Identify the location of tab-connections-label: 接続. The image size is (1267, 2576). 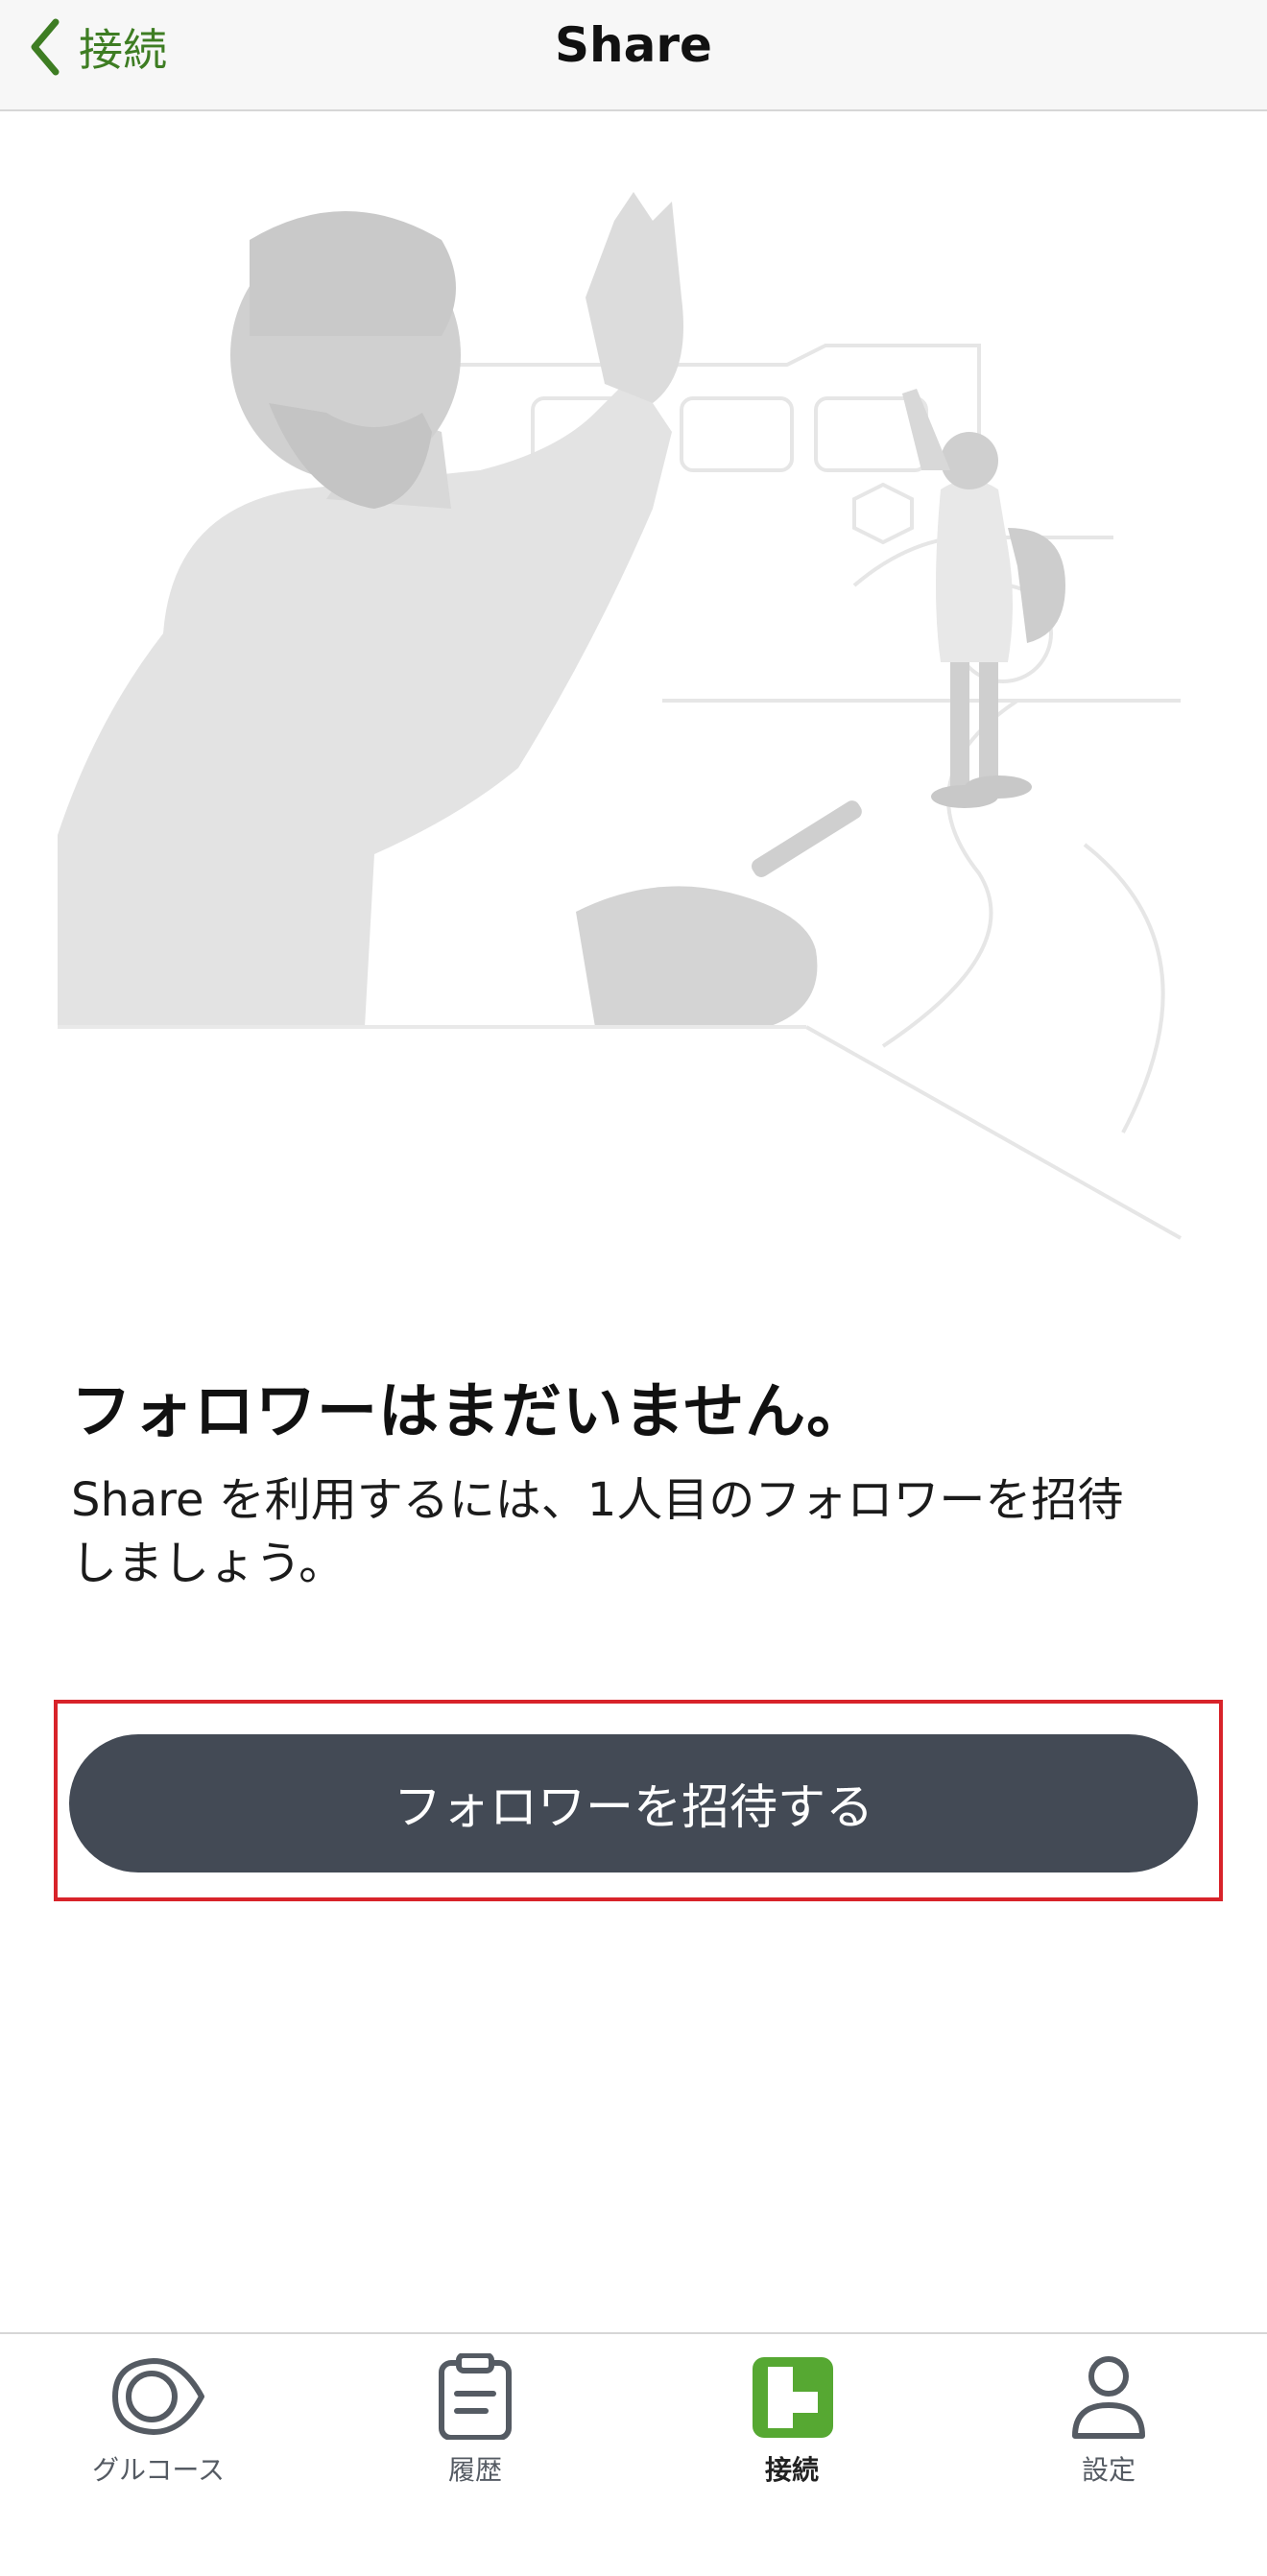
(791, 2470).